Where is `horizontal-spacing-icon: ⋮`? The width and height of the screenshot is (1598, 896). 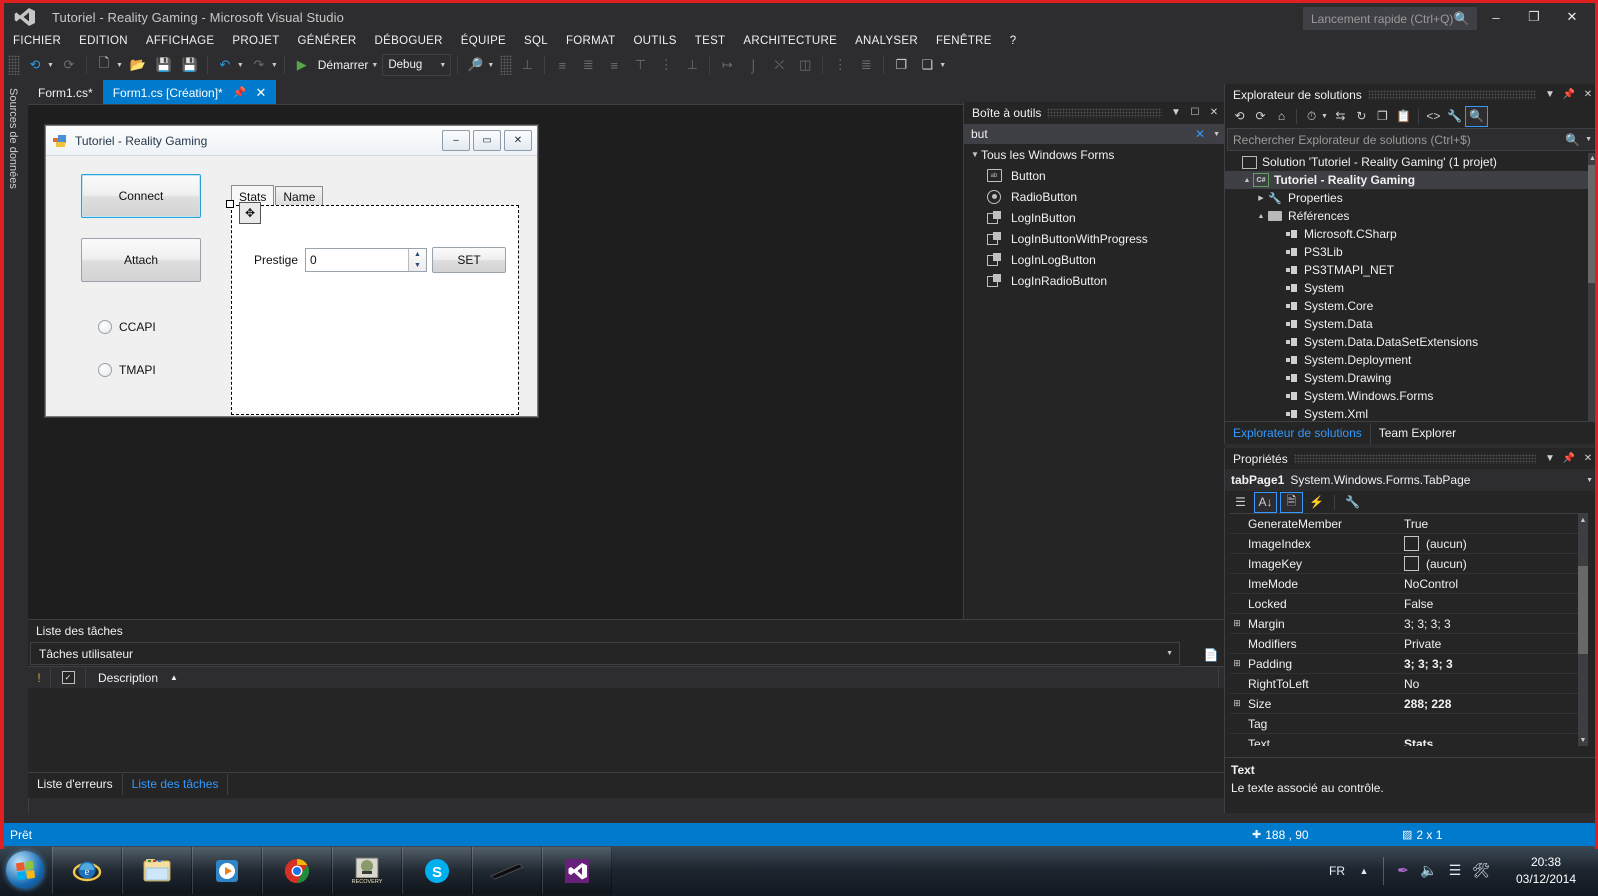
horizontal-spacing-icon: ⋮ is located at coordinates (840, 65).